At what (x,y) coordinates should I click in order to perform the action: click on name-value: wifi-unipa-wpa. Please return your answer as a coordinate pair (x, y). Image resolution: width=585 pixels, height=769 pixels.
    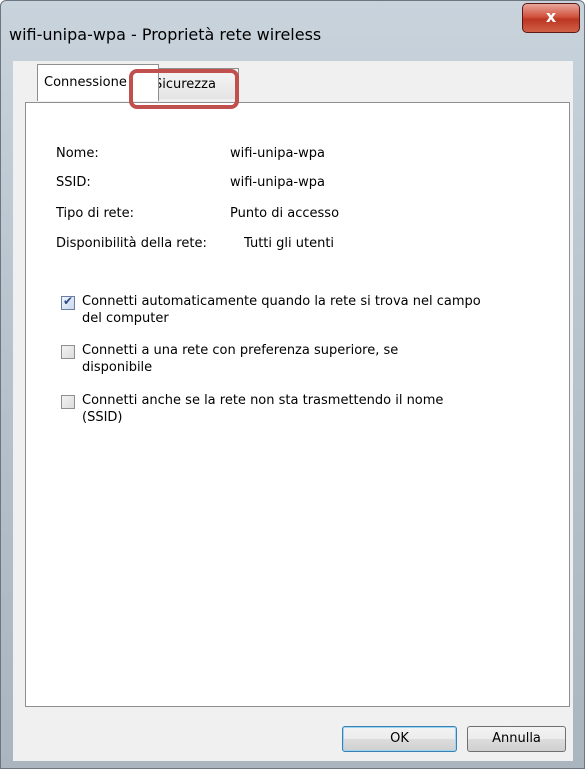
    Looking at the image, I should click on (277, 153).